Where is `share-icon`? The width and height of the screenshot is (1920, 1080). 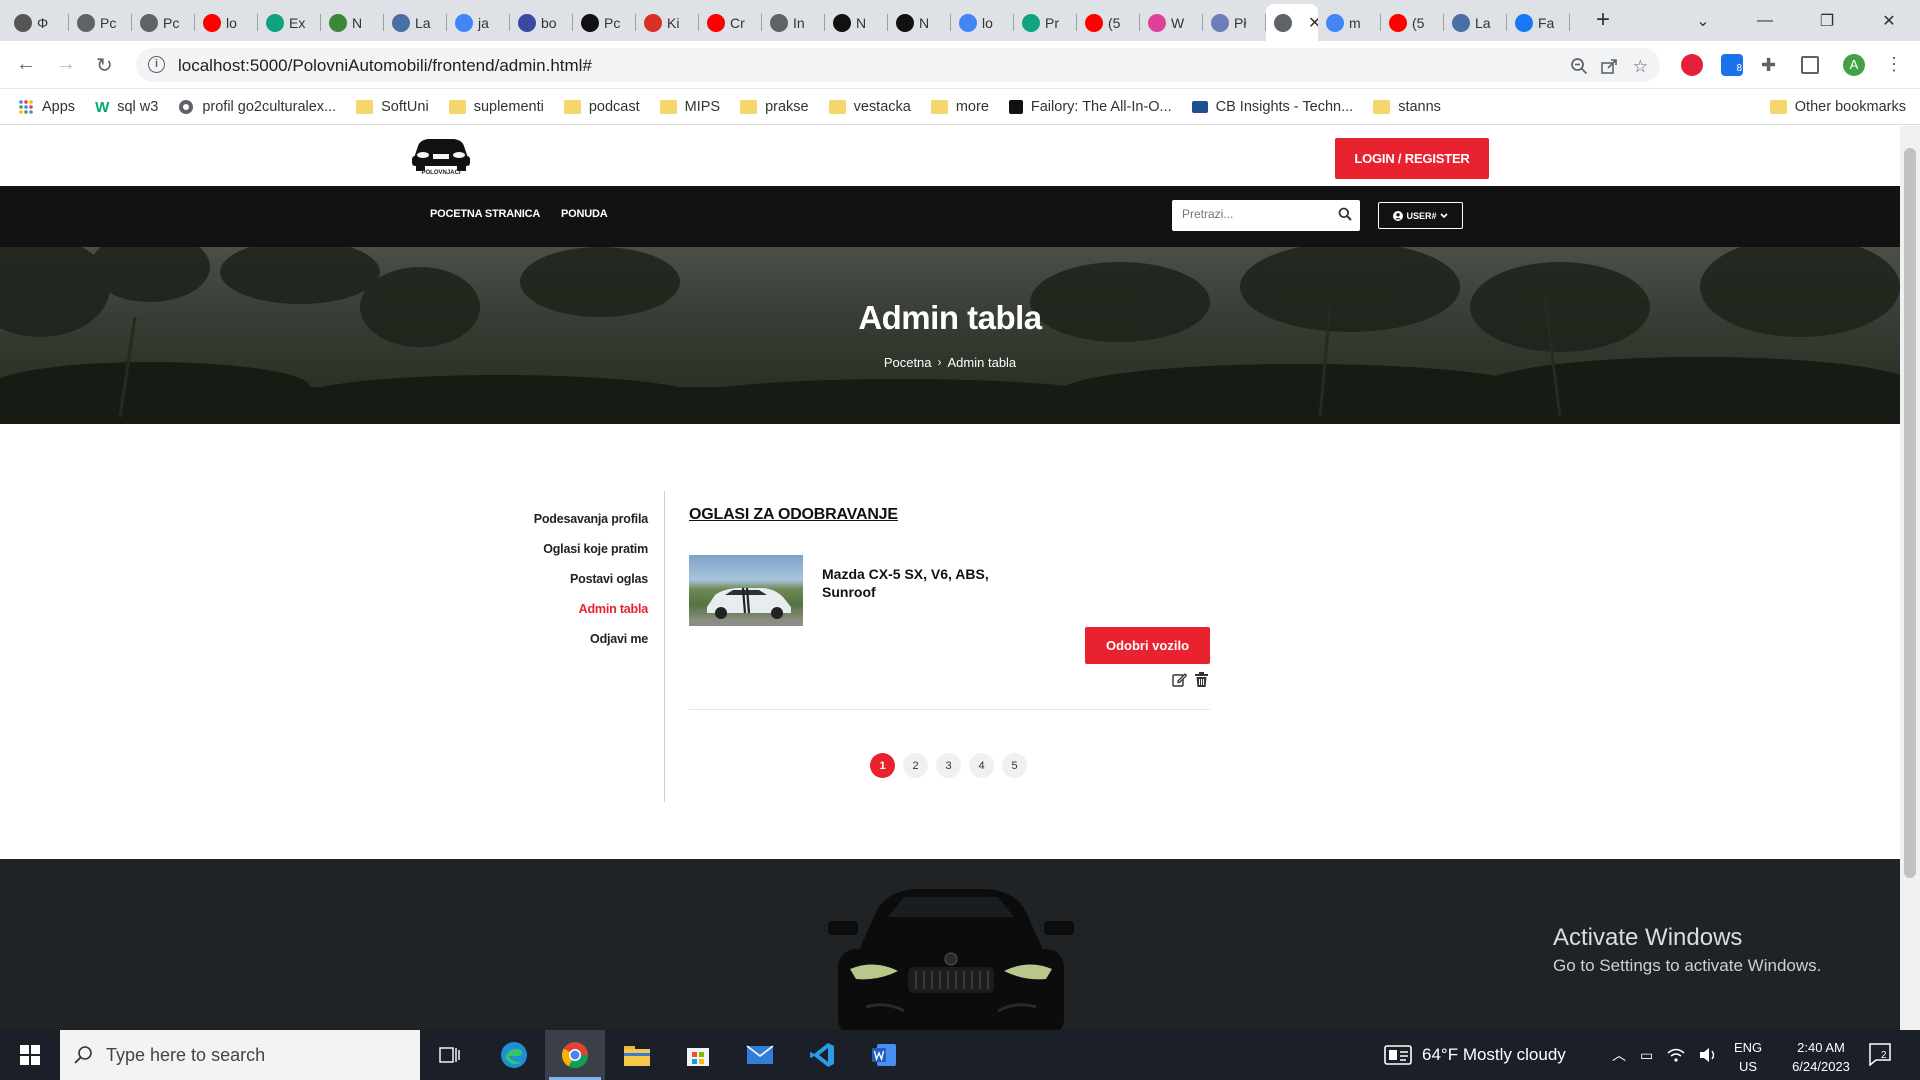
share-icon is located at coordinates (1609, 66).